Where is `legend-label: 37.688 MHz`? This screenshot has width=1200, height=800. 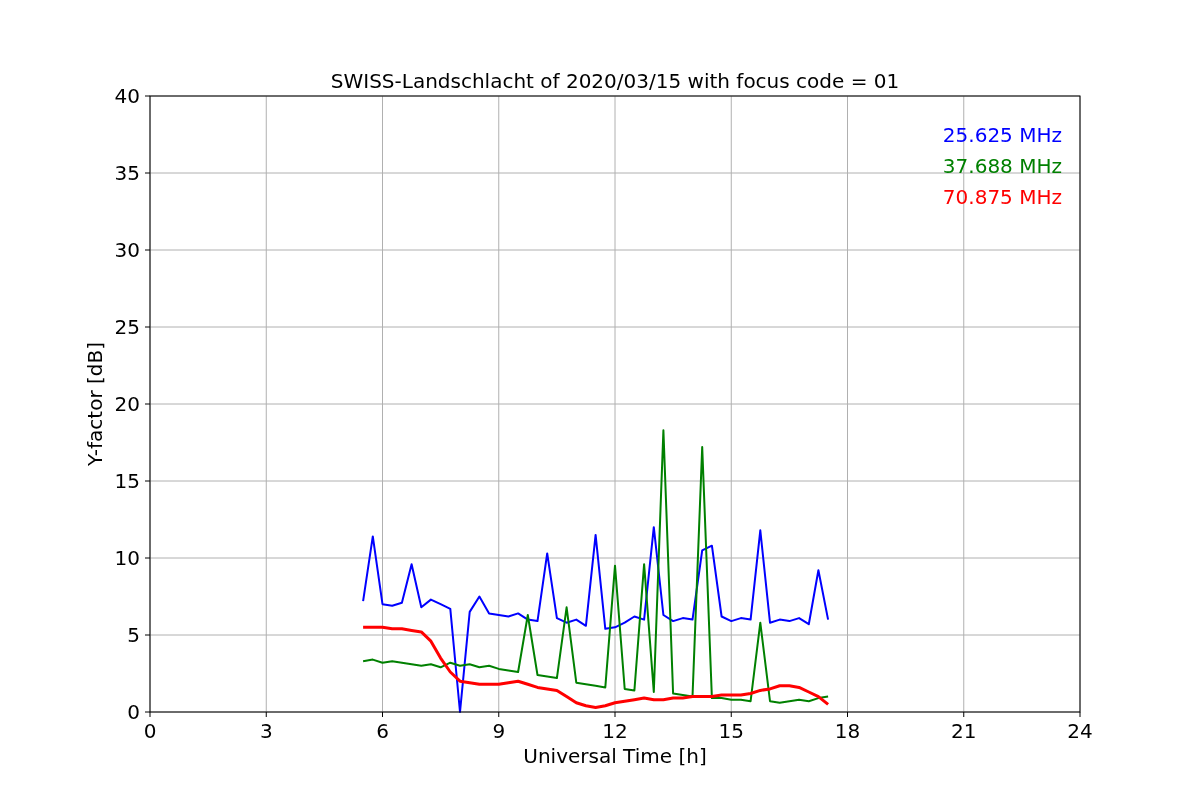
legend-label: 37.688 MHz is located at coordinates (1002, 166).